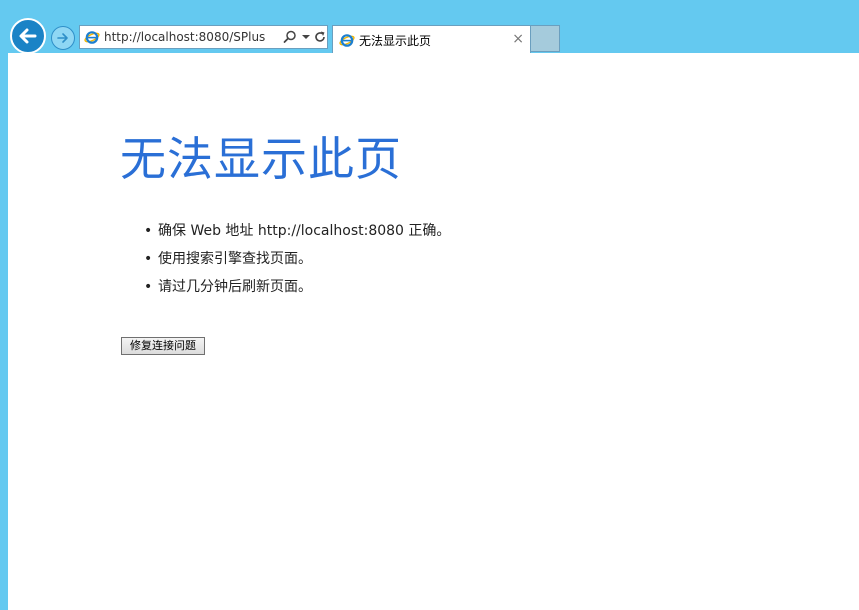  I want to click on list-item: • 请过几分钟后刷新页面。, so click(297, 290).